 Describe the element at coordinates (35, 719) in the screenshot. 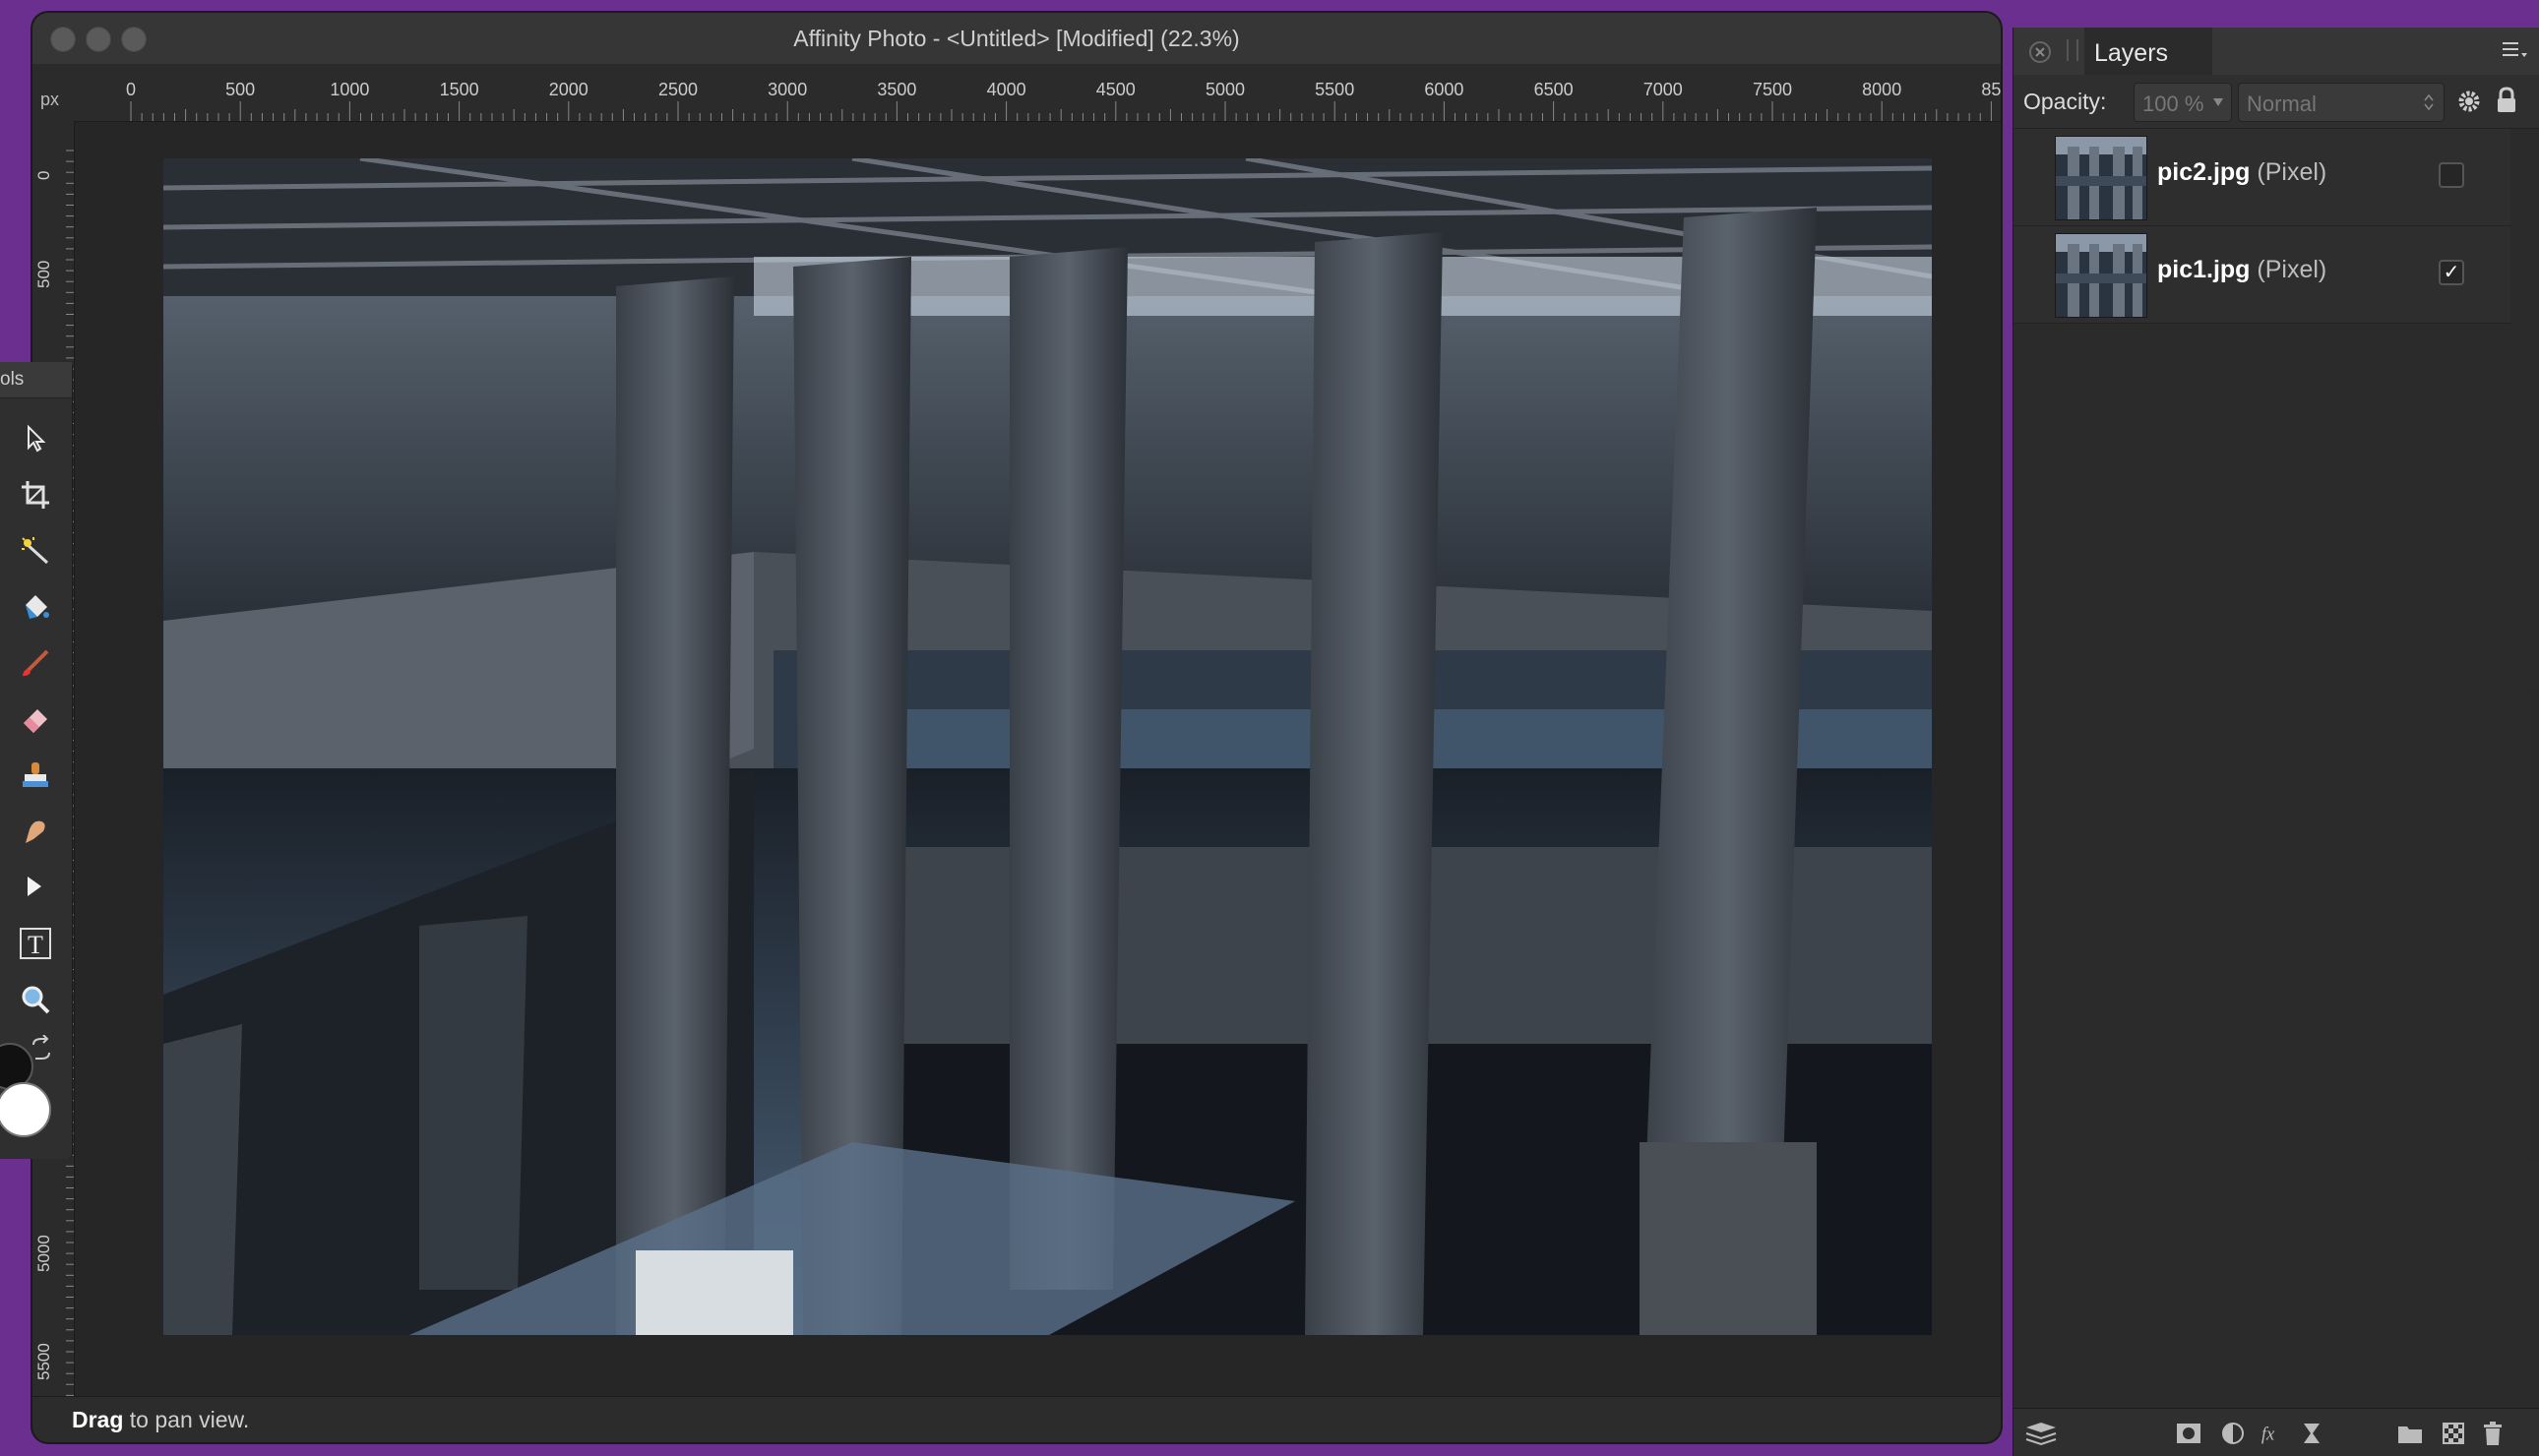

I see `erase-brush-icon` at that location.